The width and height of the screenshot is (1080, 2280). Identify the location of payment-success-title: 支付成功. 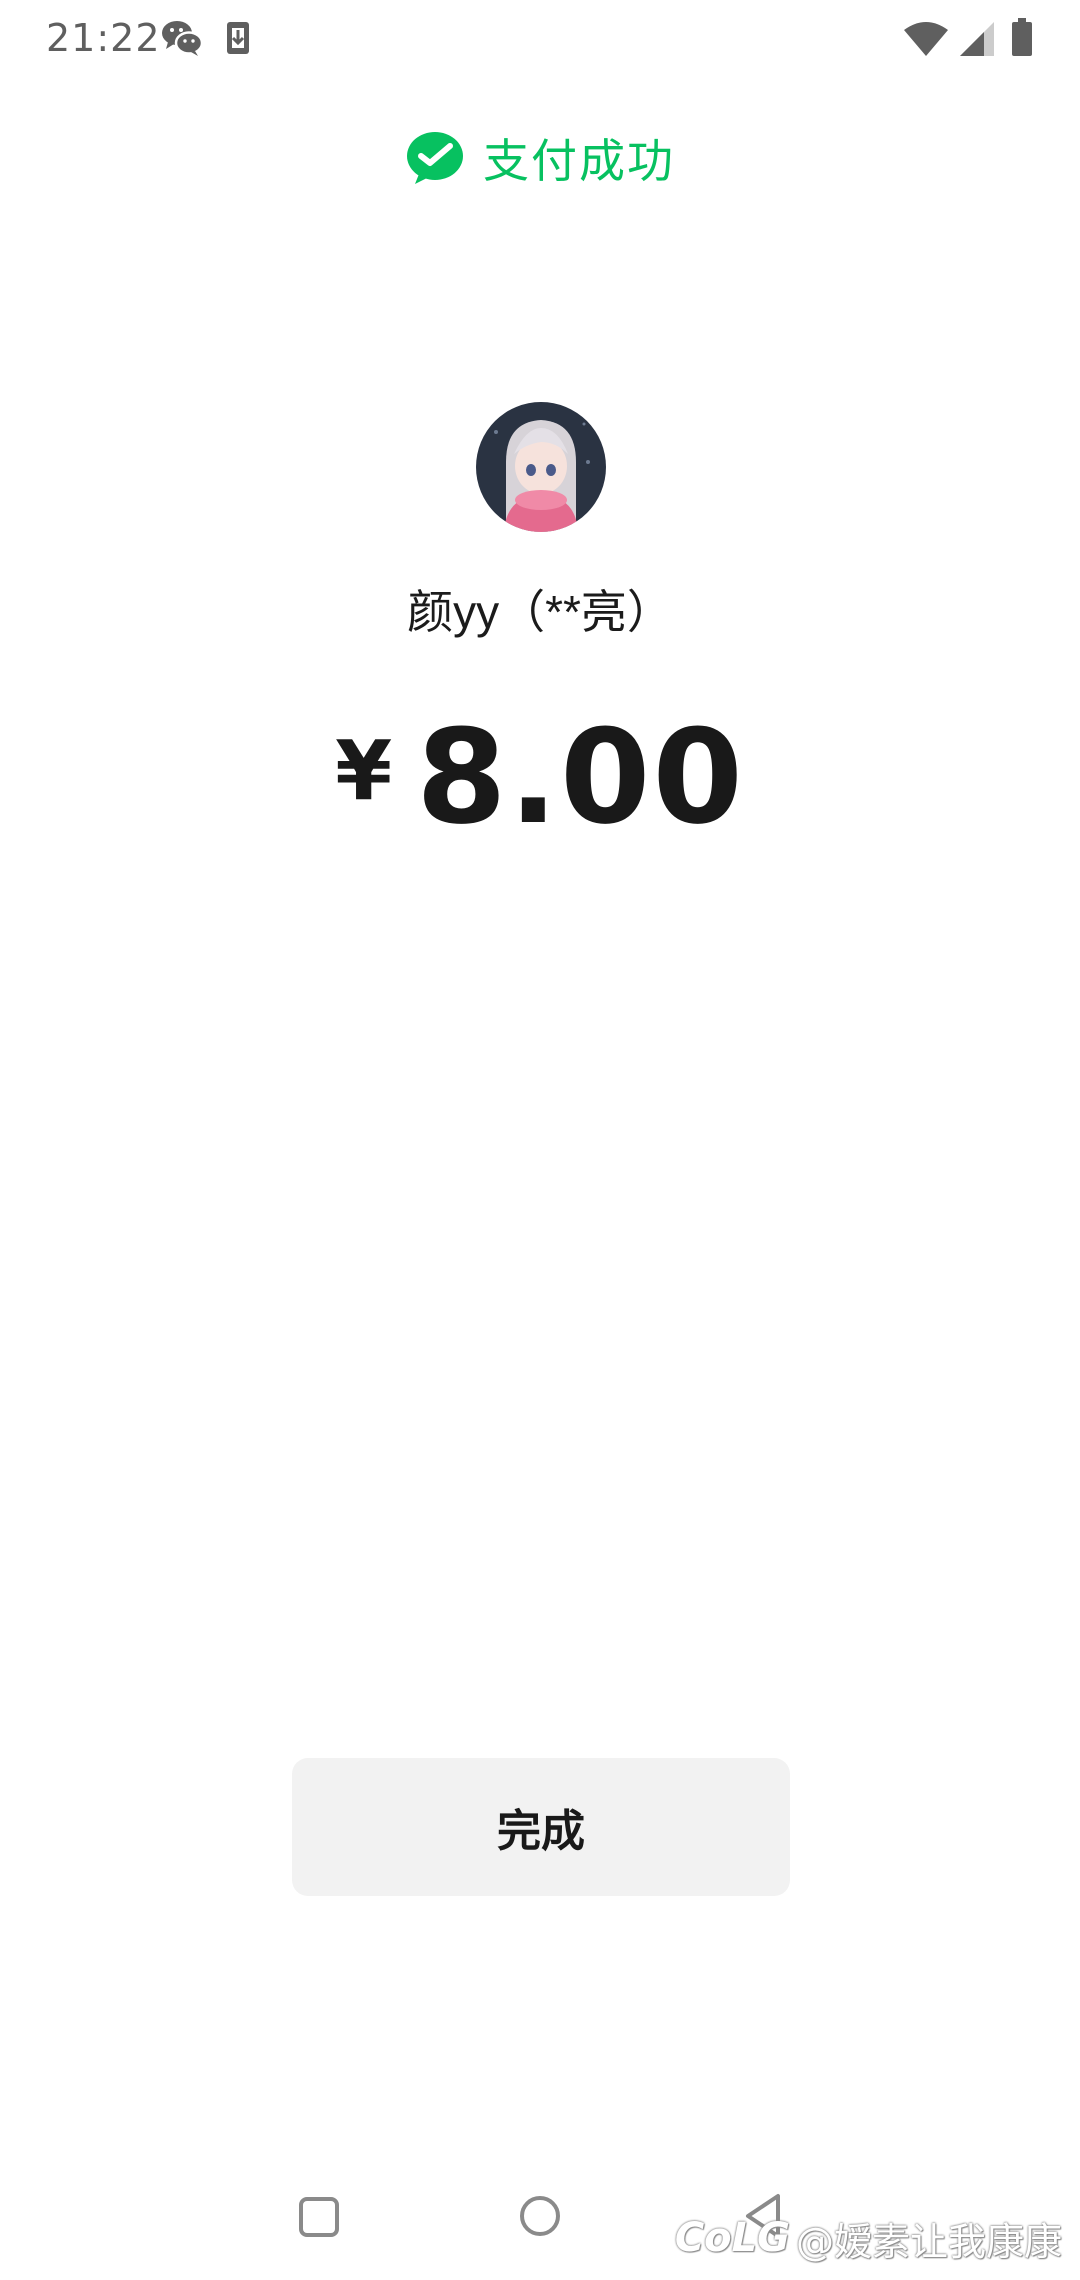
(579, 161).